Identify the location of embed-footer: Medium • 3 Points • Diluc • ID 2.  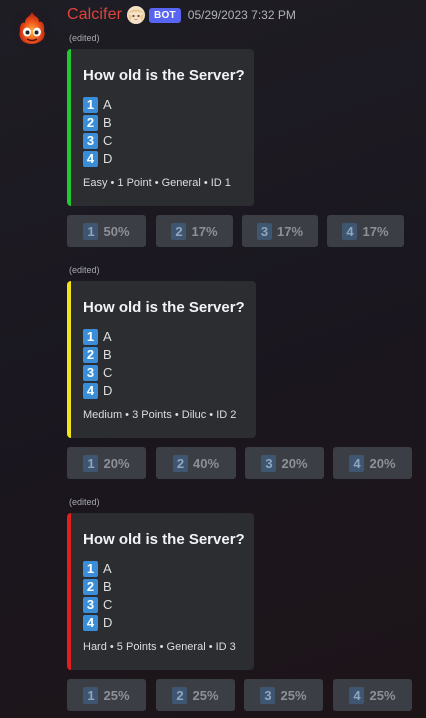
(160, 415).